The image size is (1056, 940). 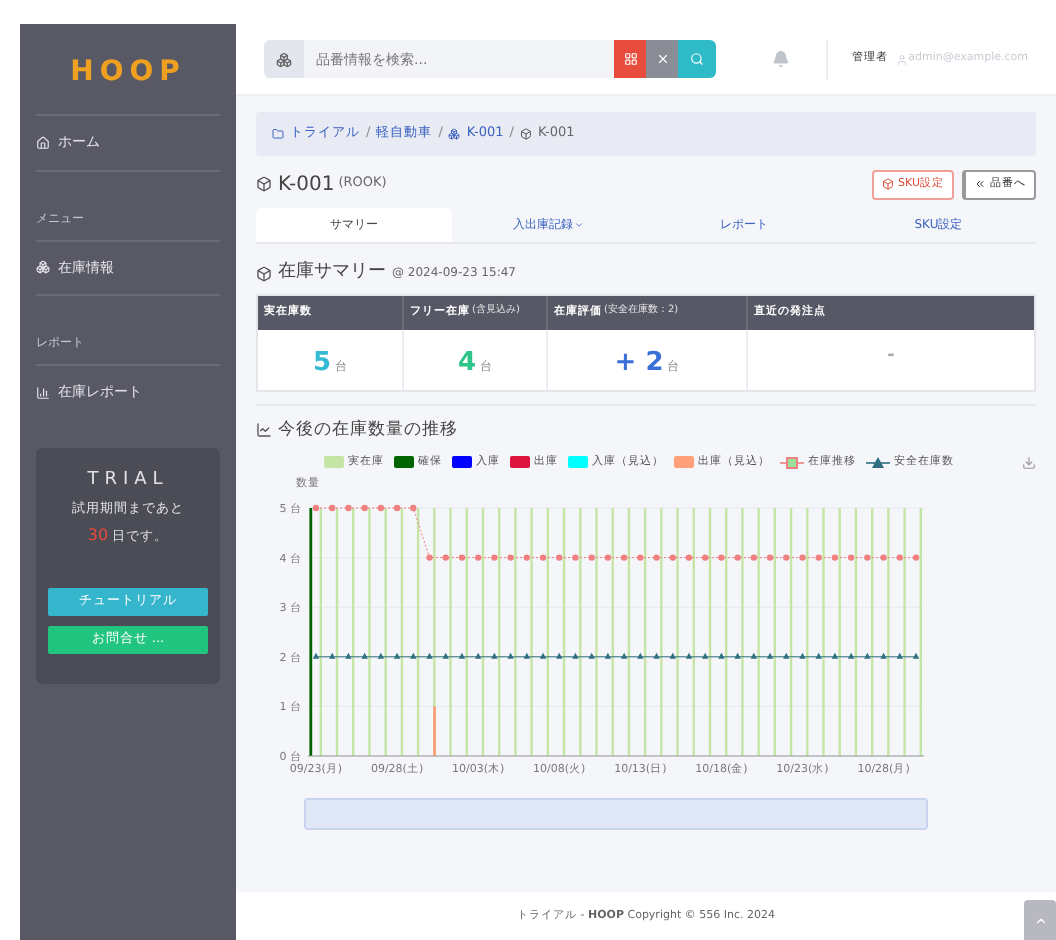 What do you see at coordinates (368, 430) in the screenshot?
I see `chart-title: 今後の在庫数量の推移` at bounding box center [368, 430].